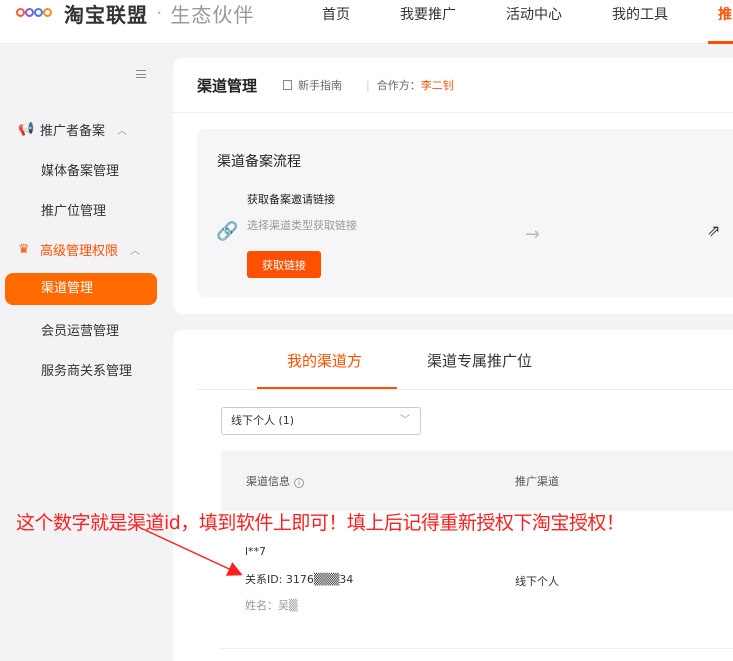 Image resolution: width=733 pixels, height=661 pixels. I want to click on logo-brand: 淘宝联盟, so click(106, 14).